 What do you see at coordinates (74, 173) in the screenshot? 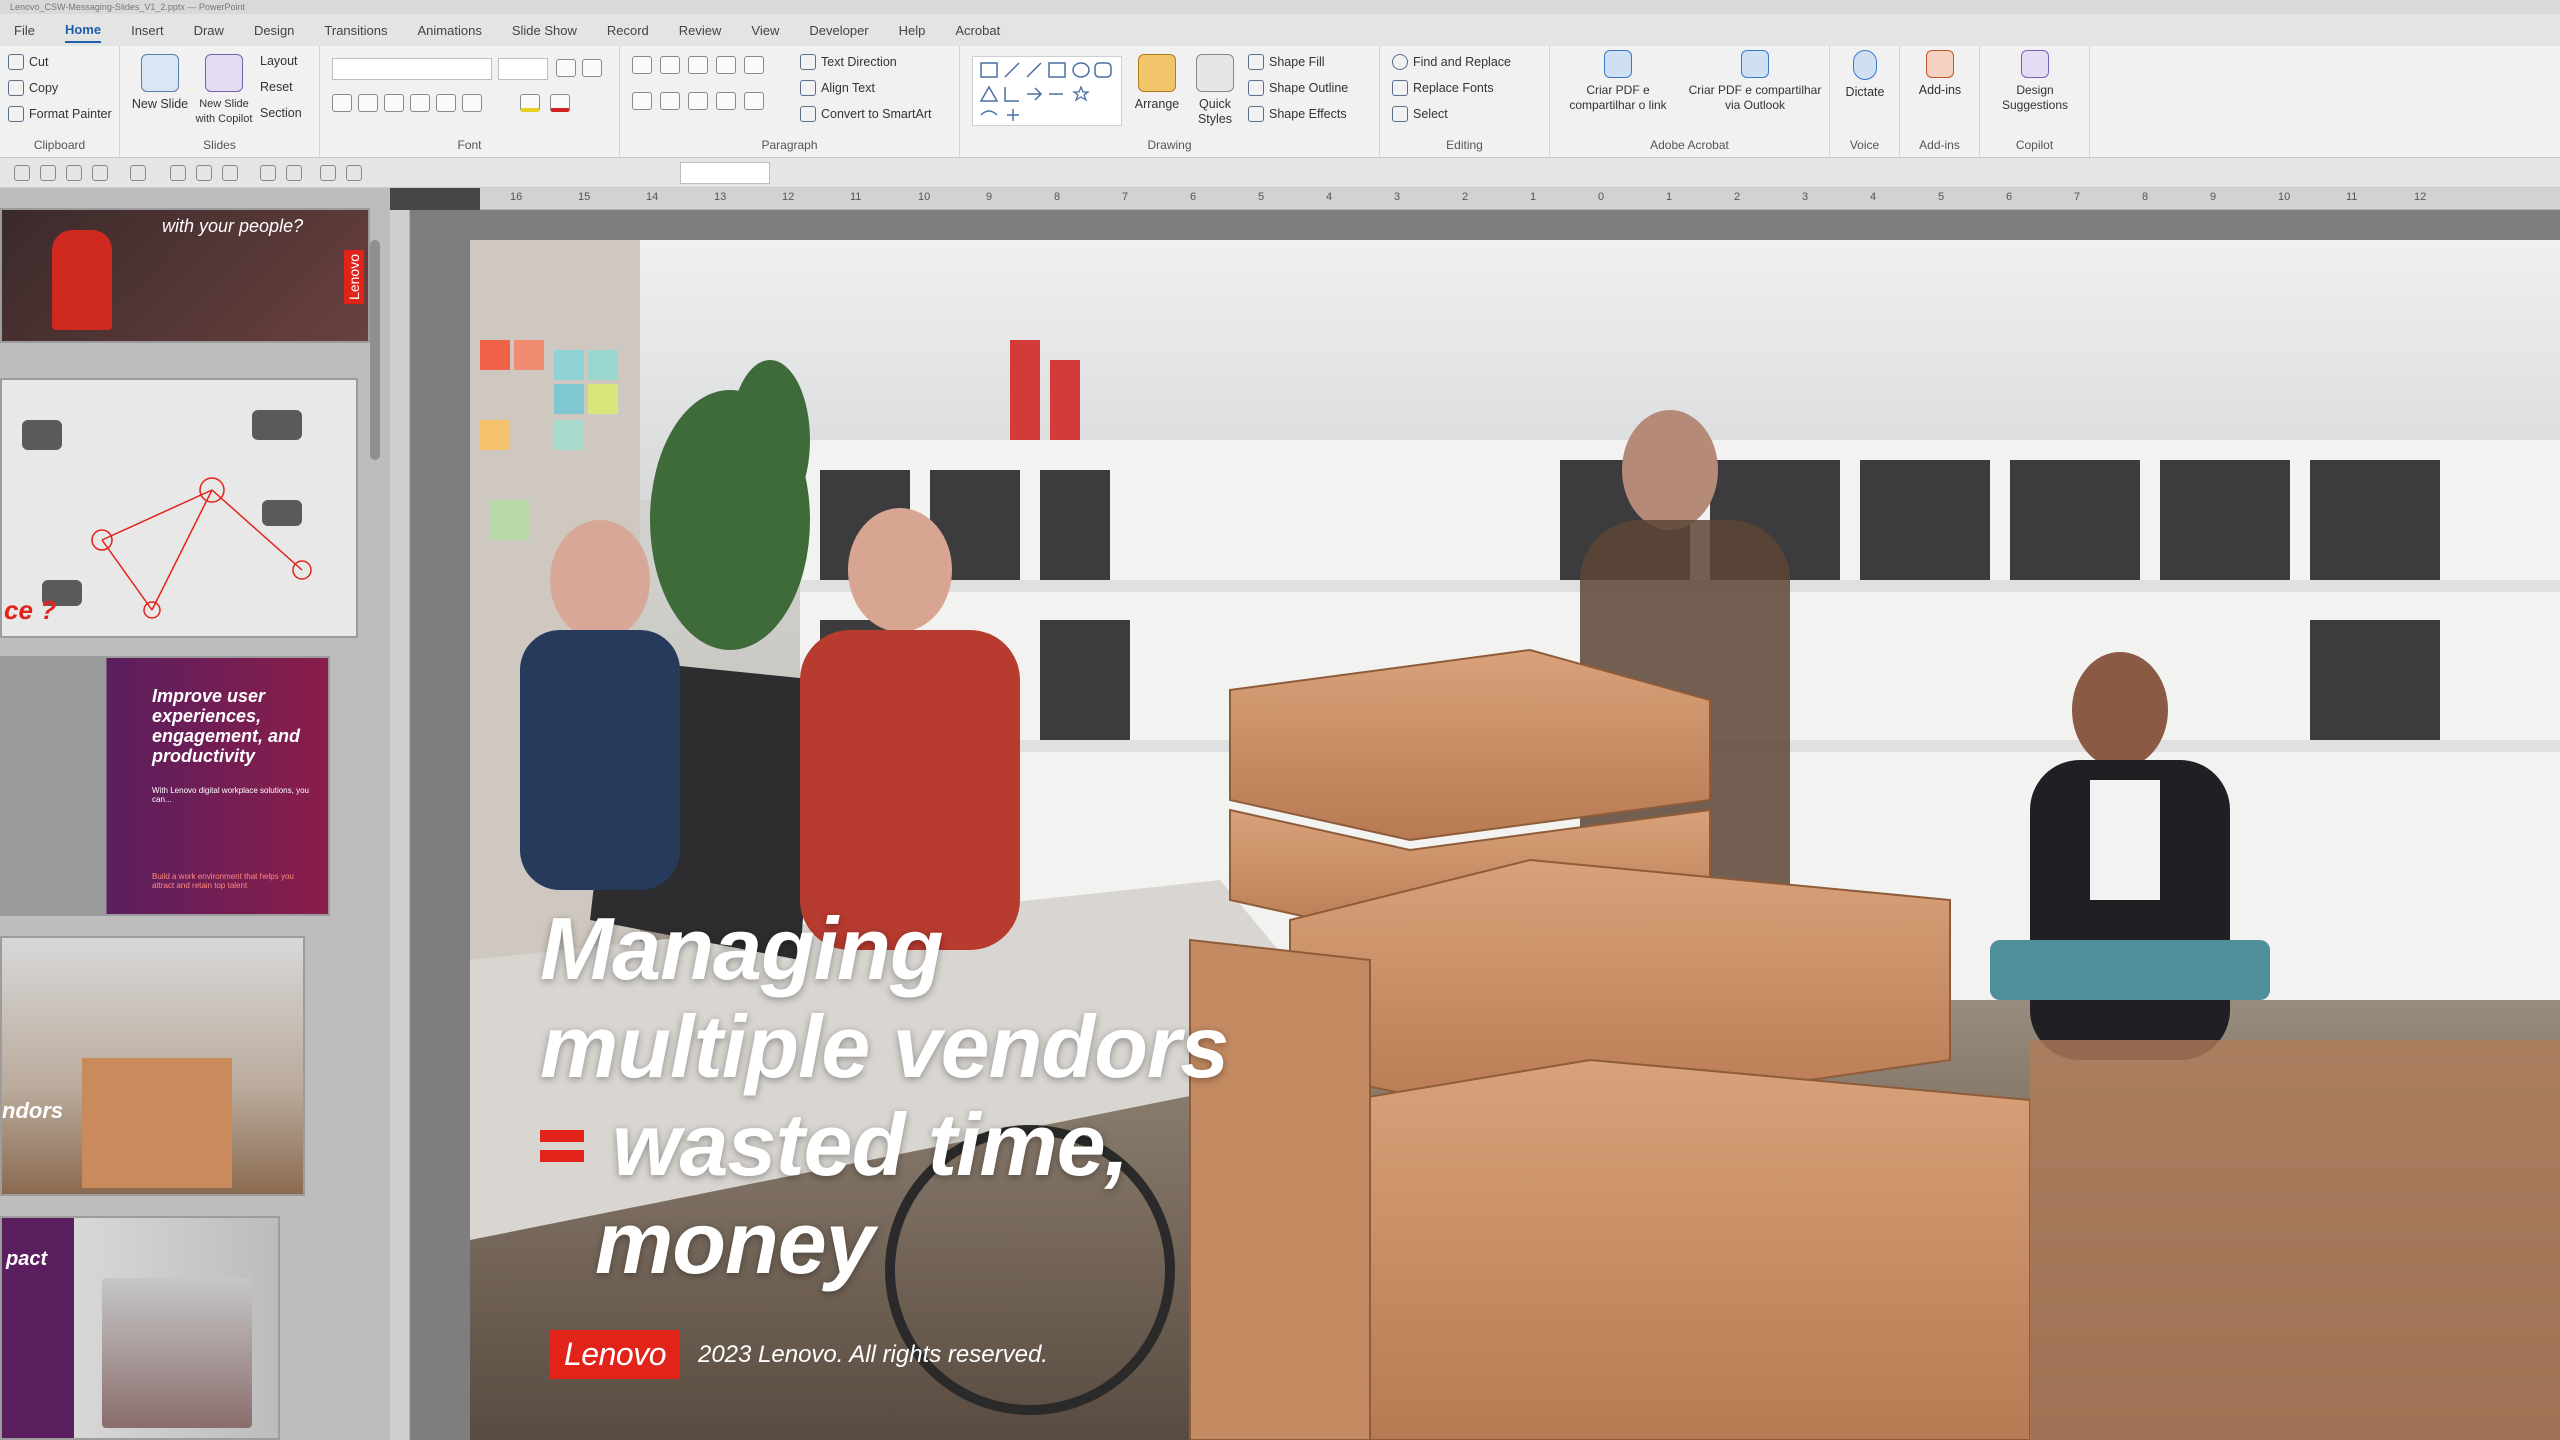
I see `undo-icon` at bounding box center [74, 173].